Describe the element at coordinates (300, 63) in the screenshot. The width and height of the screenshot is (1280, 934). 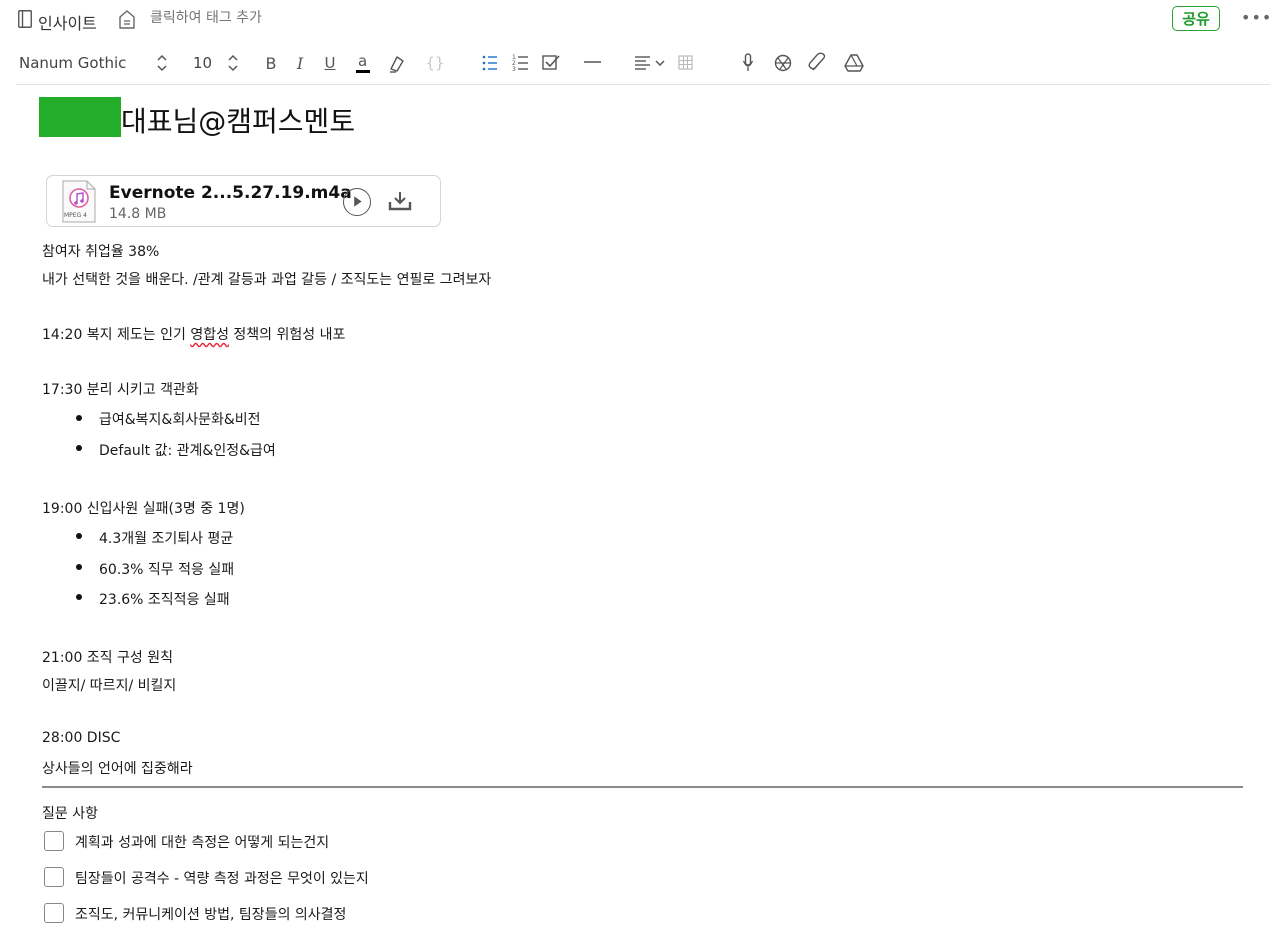
I see `italic-icon: I` at that location.